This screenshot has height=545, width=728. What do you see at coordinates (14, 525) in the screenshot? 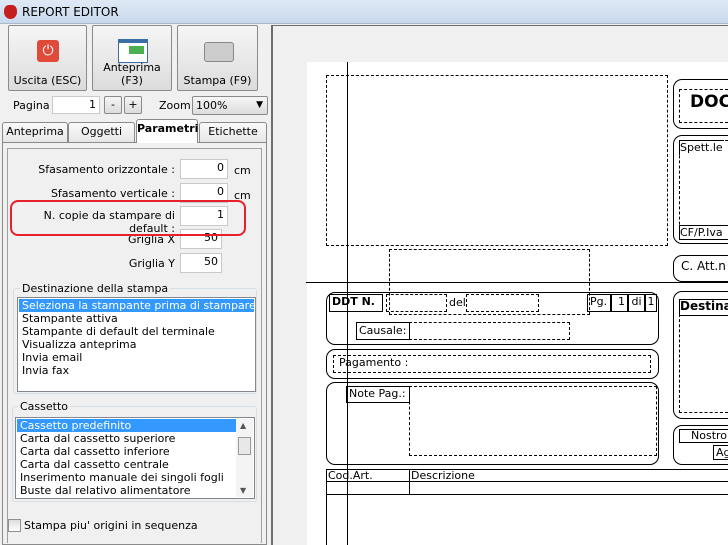
I see `sequence-checkbox` at bounding box center [14, 525].